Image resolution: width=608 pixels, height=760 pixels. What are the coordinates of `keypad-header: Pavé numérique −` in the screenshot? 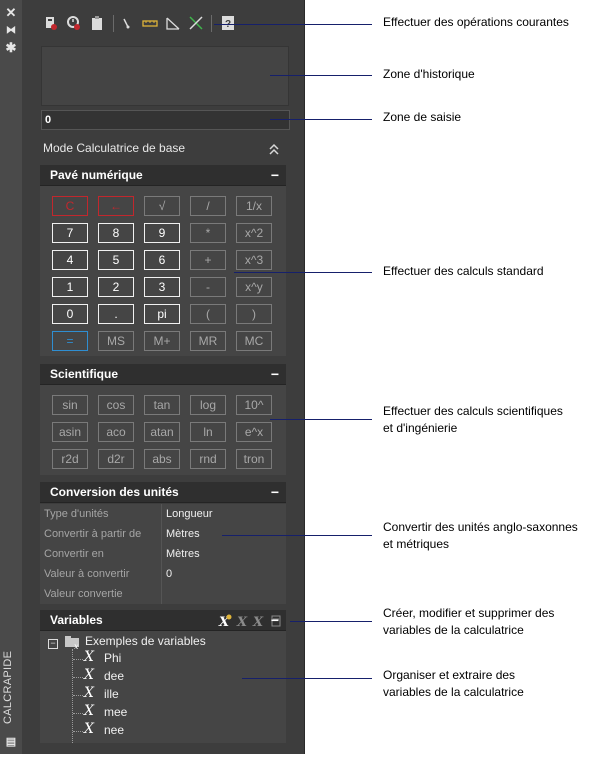 It's located at (163, 175).